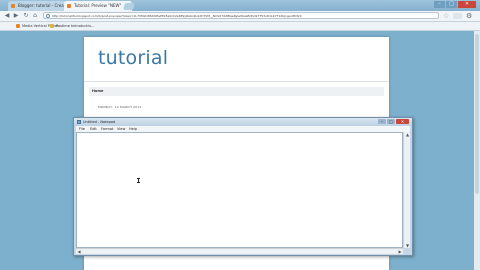 This screenshot has height=270, width=480. What do you see at coordinates (236, 81) in the screenshot?
I see `header-divider` at bounding box center [236, 81].